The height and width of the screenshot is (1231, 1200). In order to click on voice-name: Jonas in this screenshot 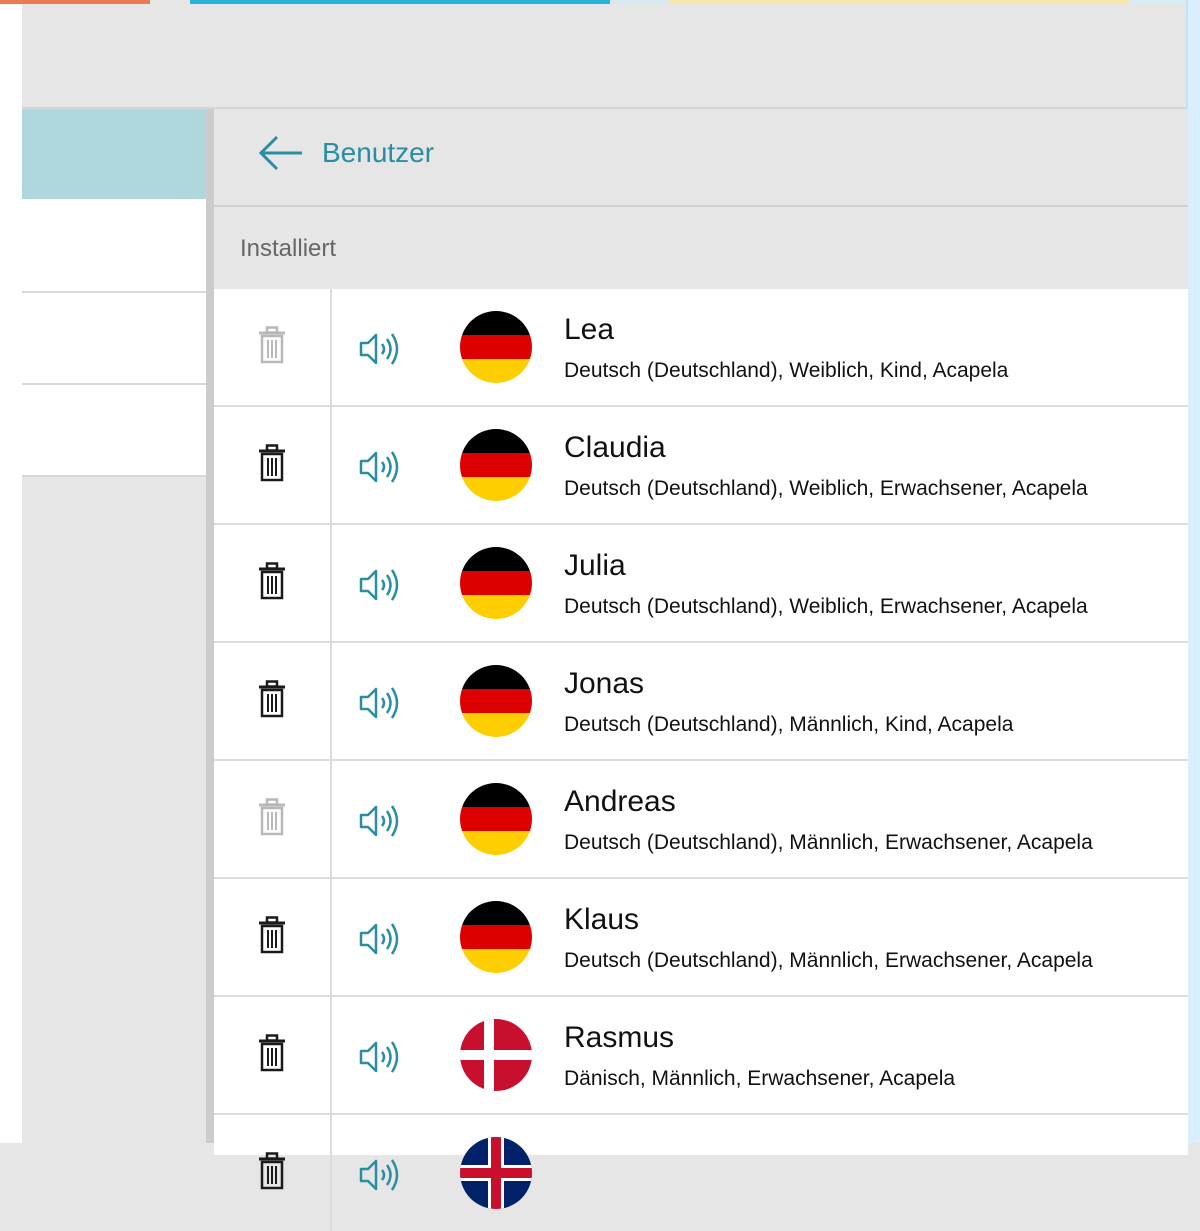, I will do `click(604, 683)`.